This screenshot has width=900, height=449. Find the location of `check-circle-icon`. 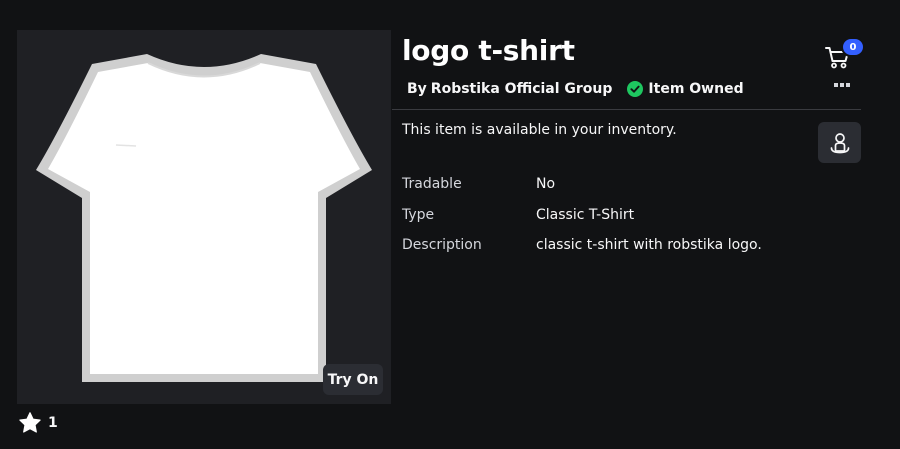

check-circle-icon is located at coordinates (635, 89).